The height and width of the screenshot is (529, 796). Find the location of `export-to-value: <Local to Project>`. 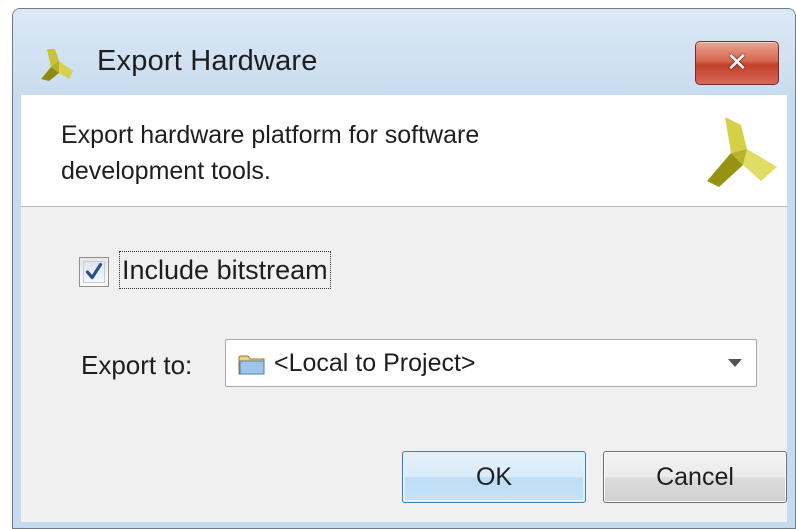

export-to-value: <Local to Project> is located at coordinates (375, 363).